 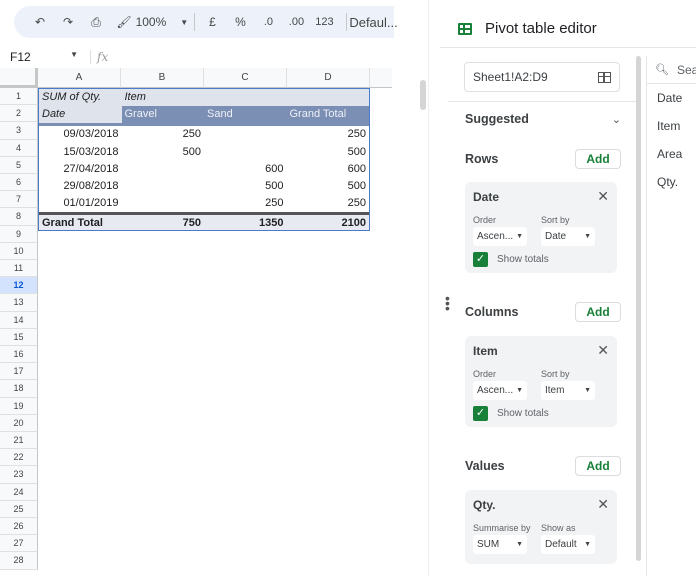 I want to click on row-header: 24, so click(x=19, y=492).